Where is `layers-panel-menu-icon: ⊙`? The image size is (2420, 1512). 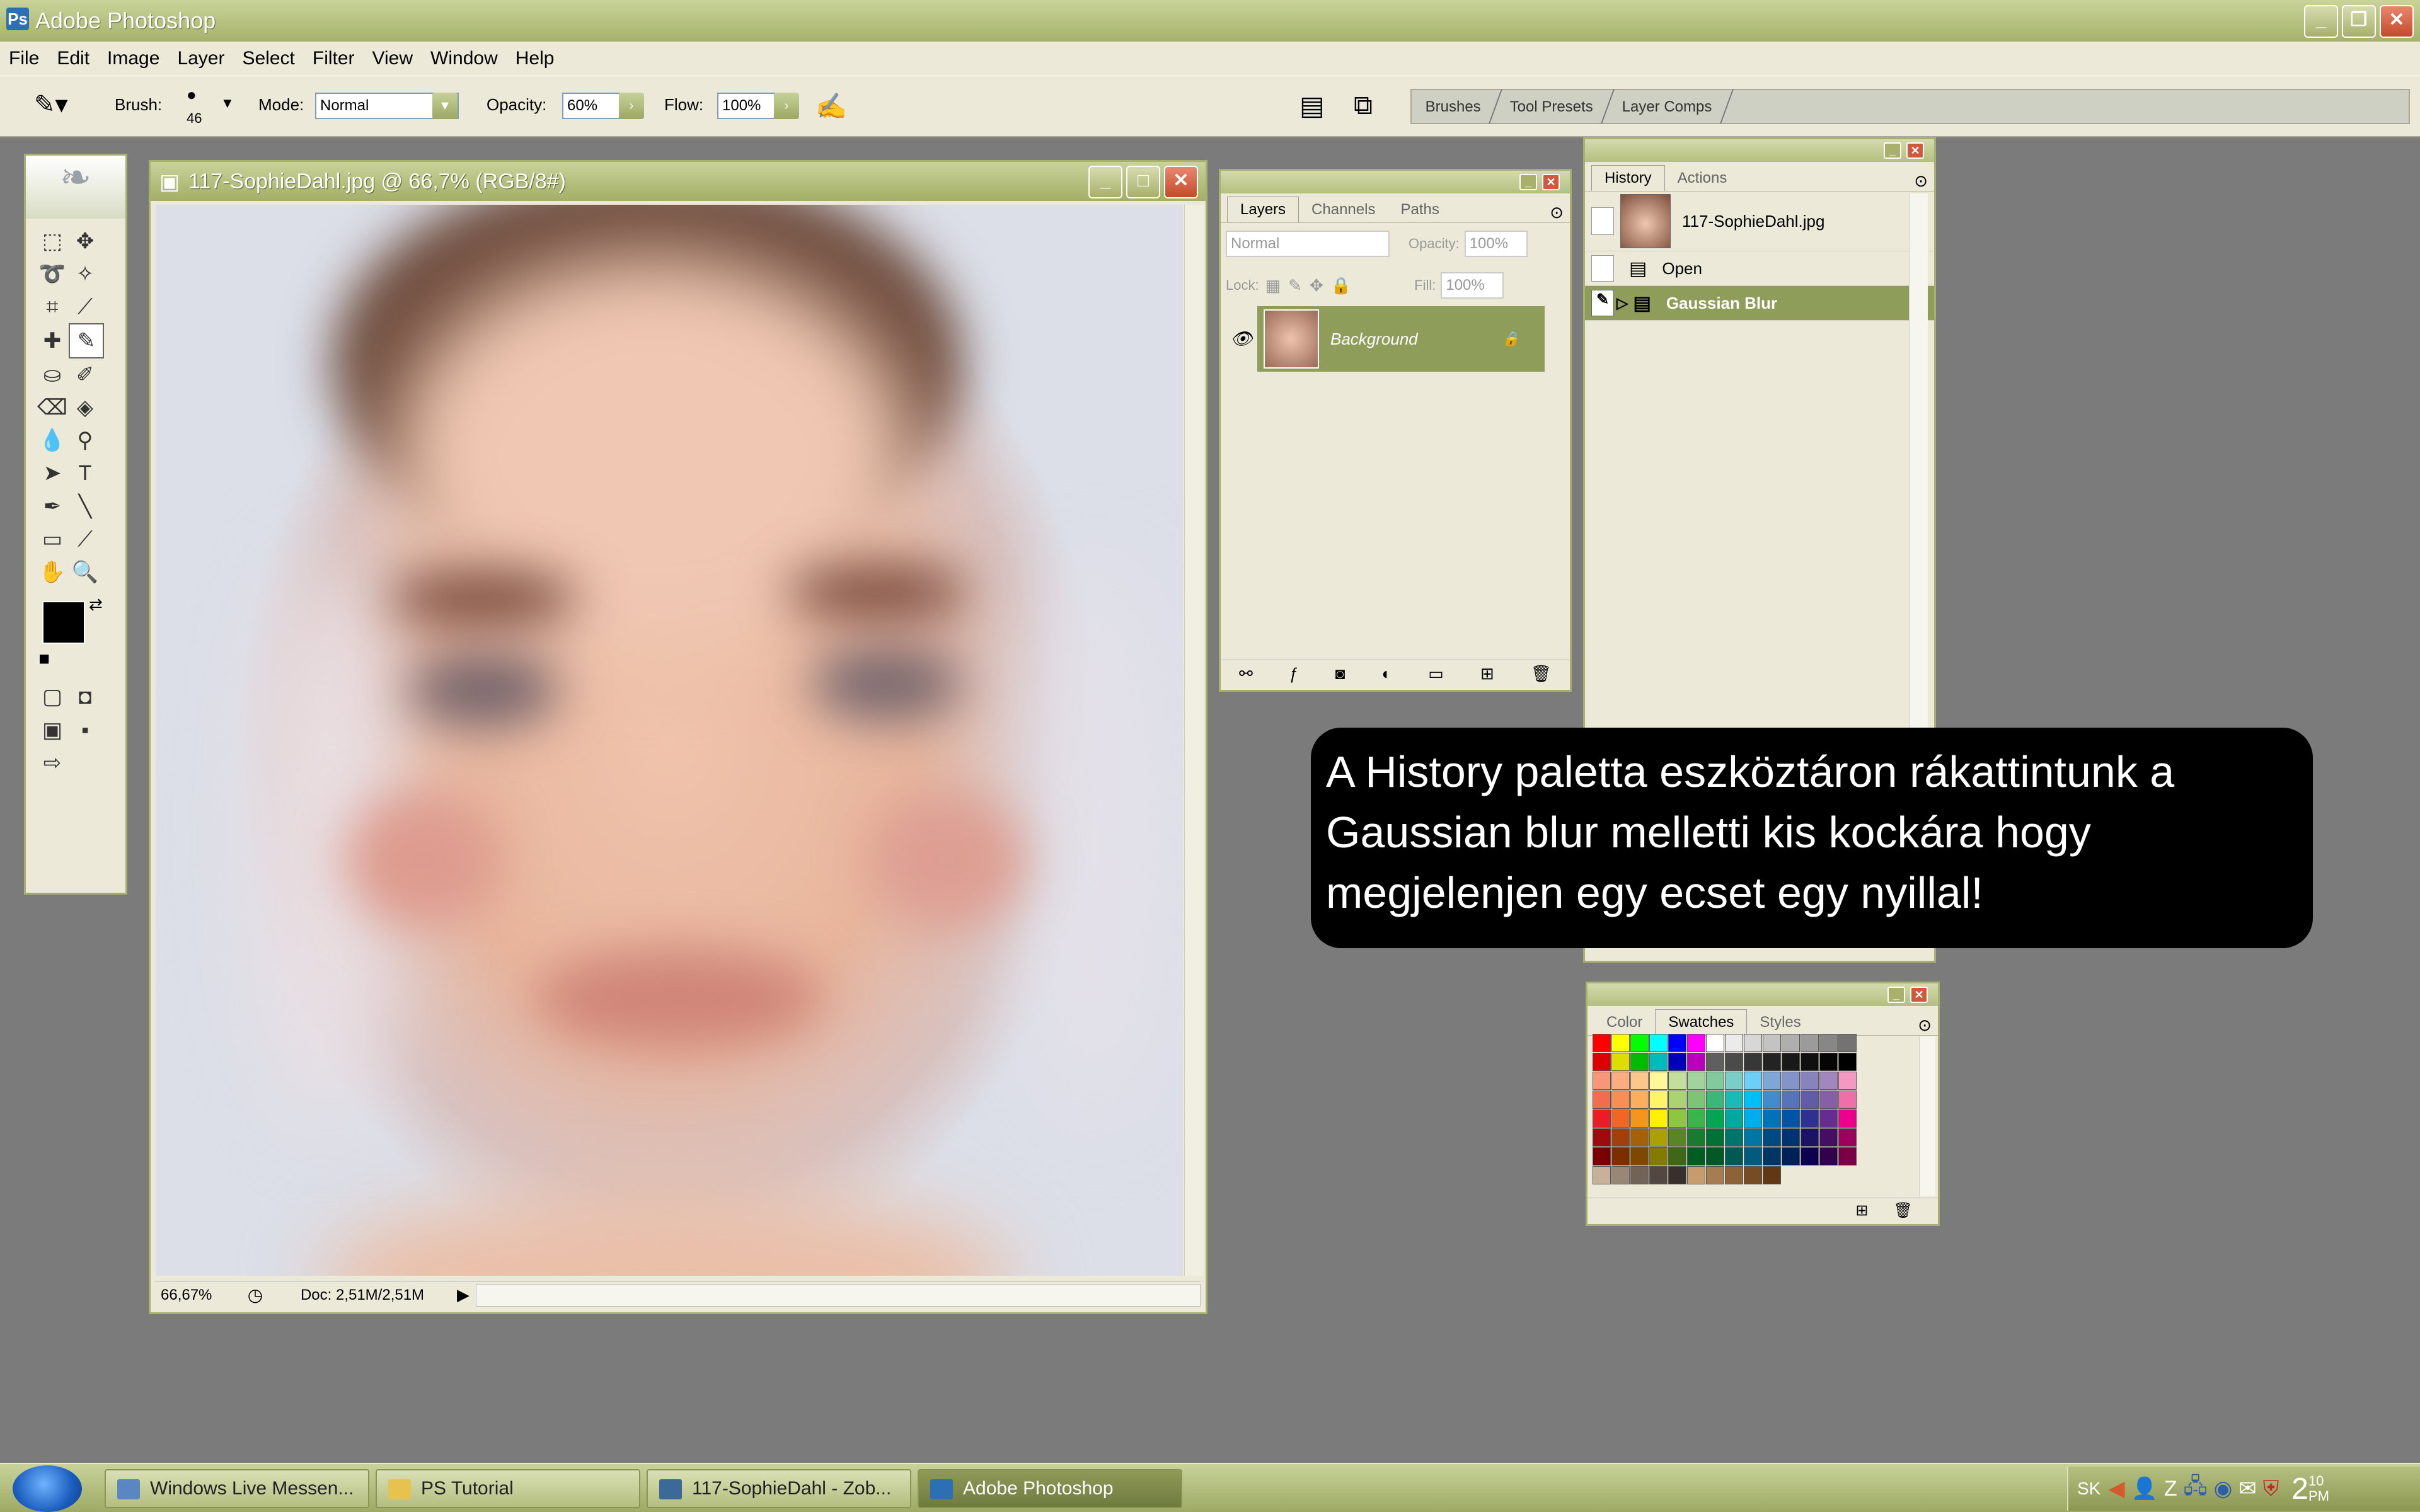 layers-panel-menu-icon: ⊙ is located at coordinates (1557, 212).